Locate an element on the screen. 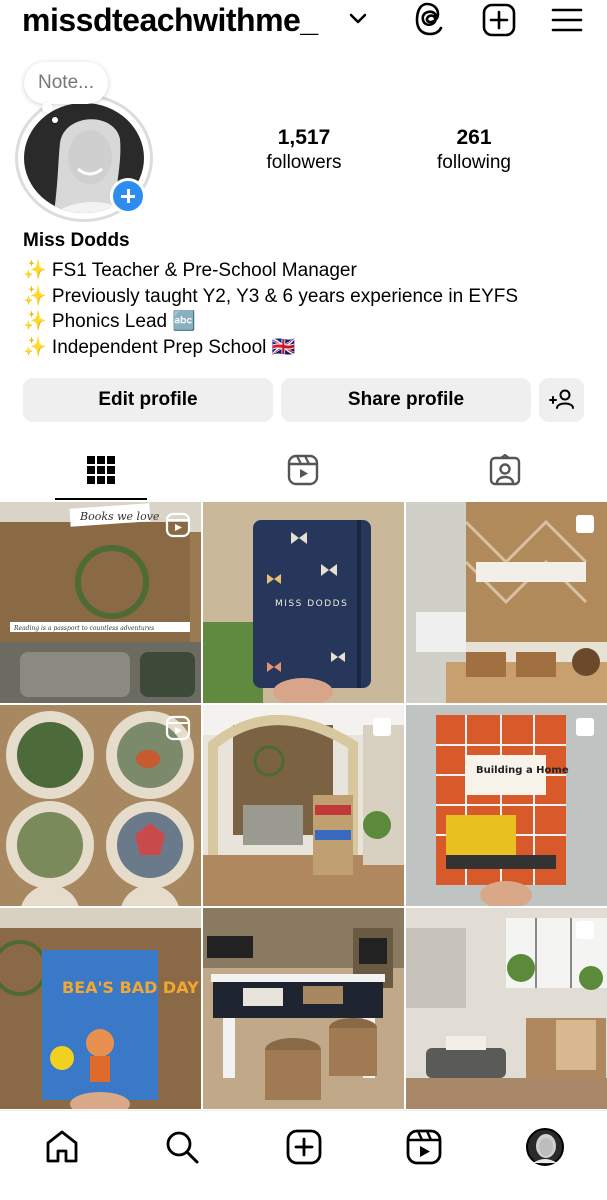  threads-icon is located at coordinates (431, 20).